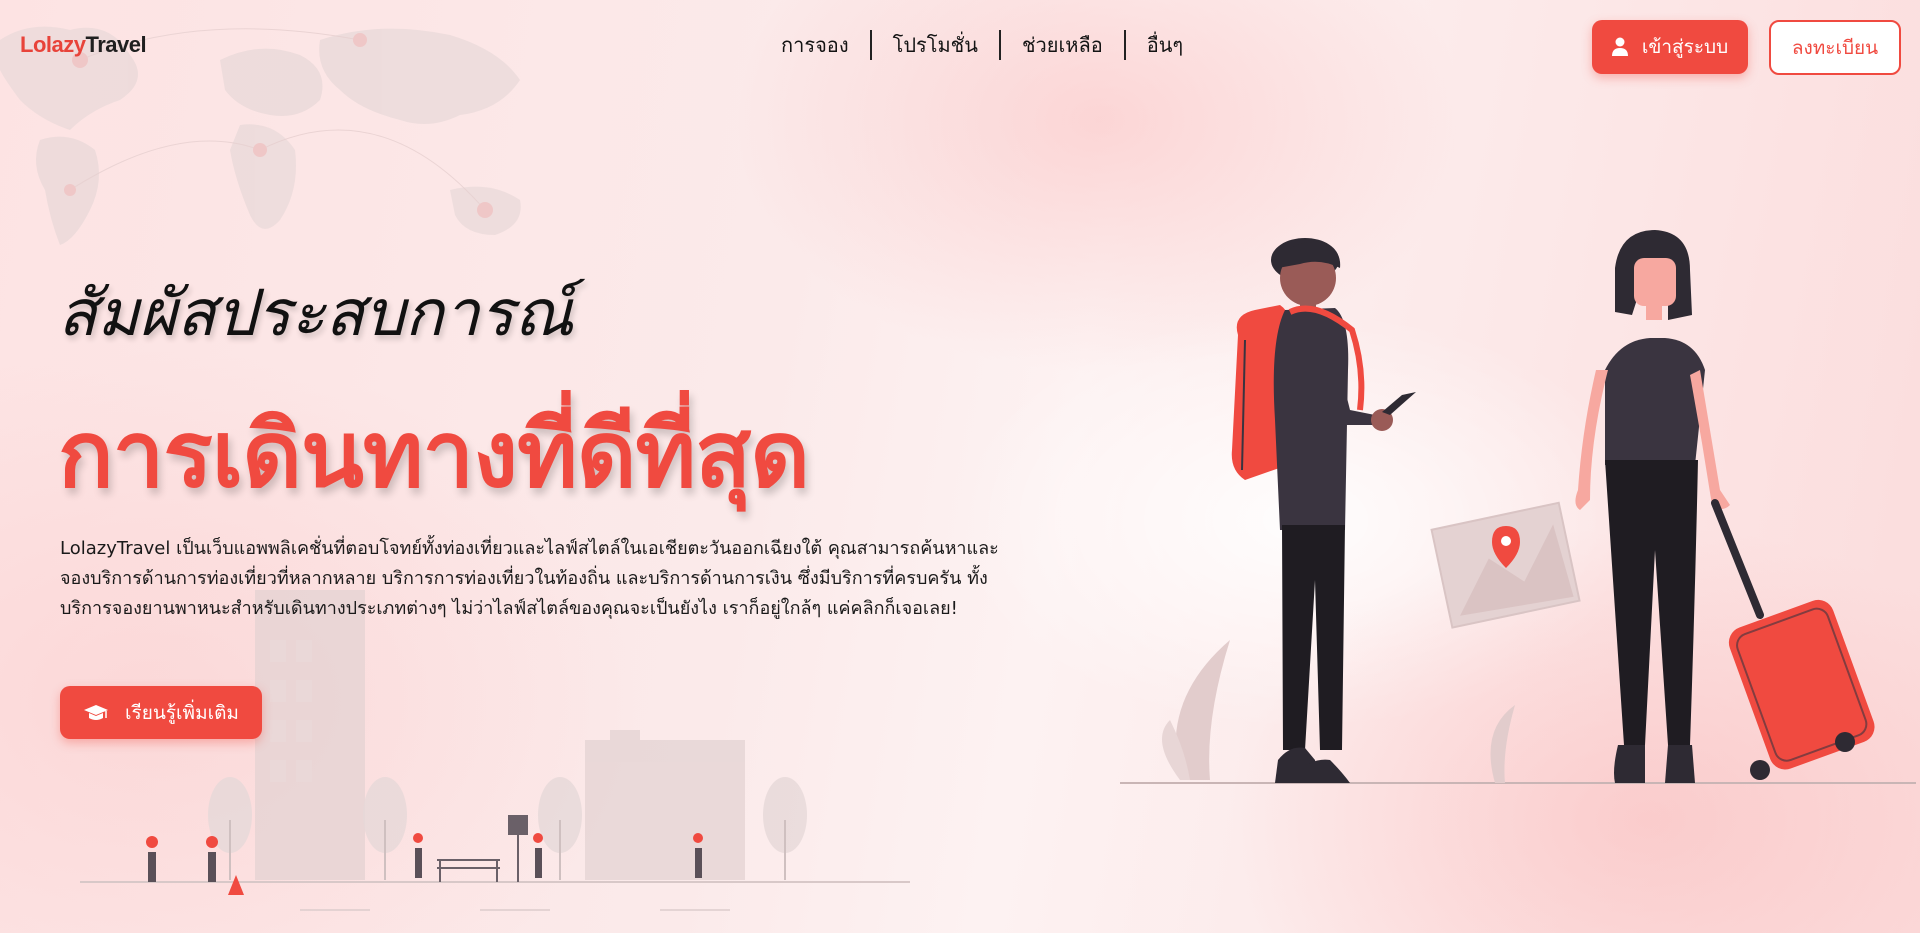 The width and height of the screenshot is (1920, 933). What do you see at coordinates (935, 45) in the screenshot?
I see `nav-item-promotions: โปรโมชั่น` at bounding box center [935, 45].